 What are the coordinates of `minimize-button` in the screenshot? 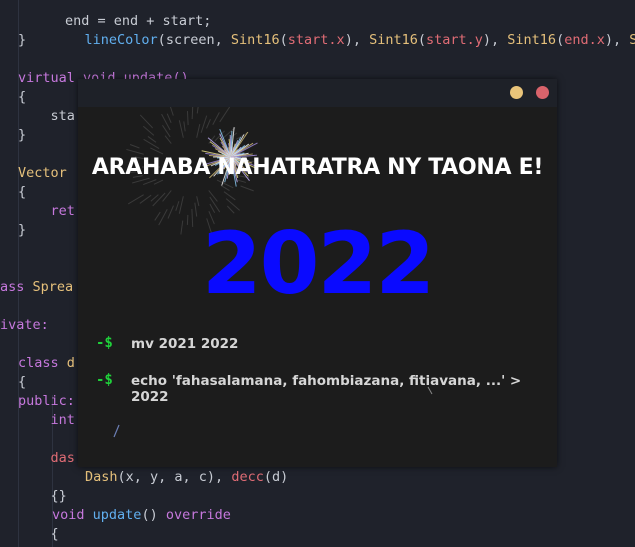 It's located at (516, 92).